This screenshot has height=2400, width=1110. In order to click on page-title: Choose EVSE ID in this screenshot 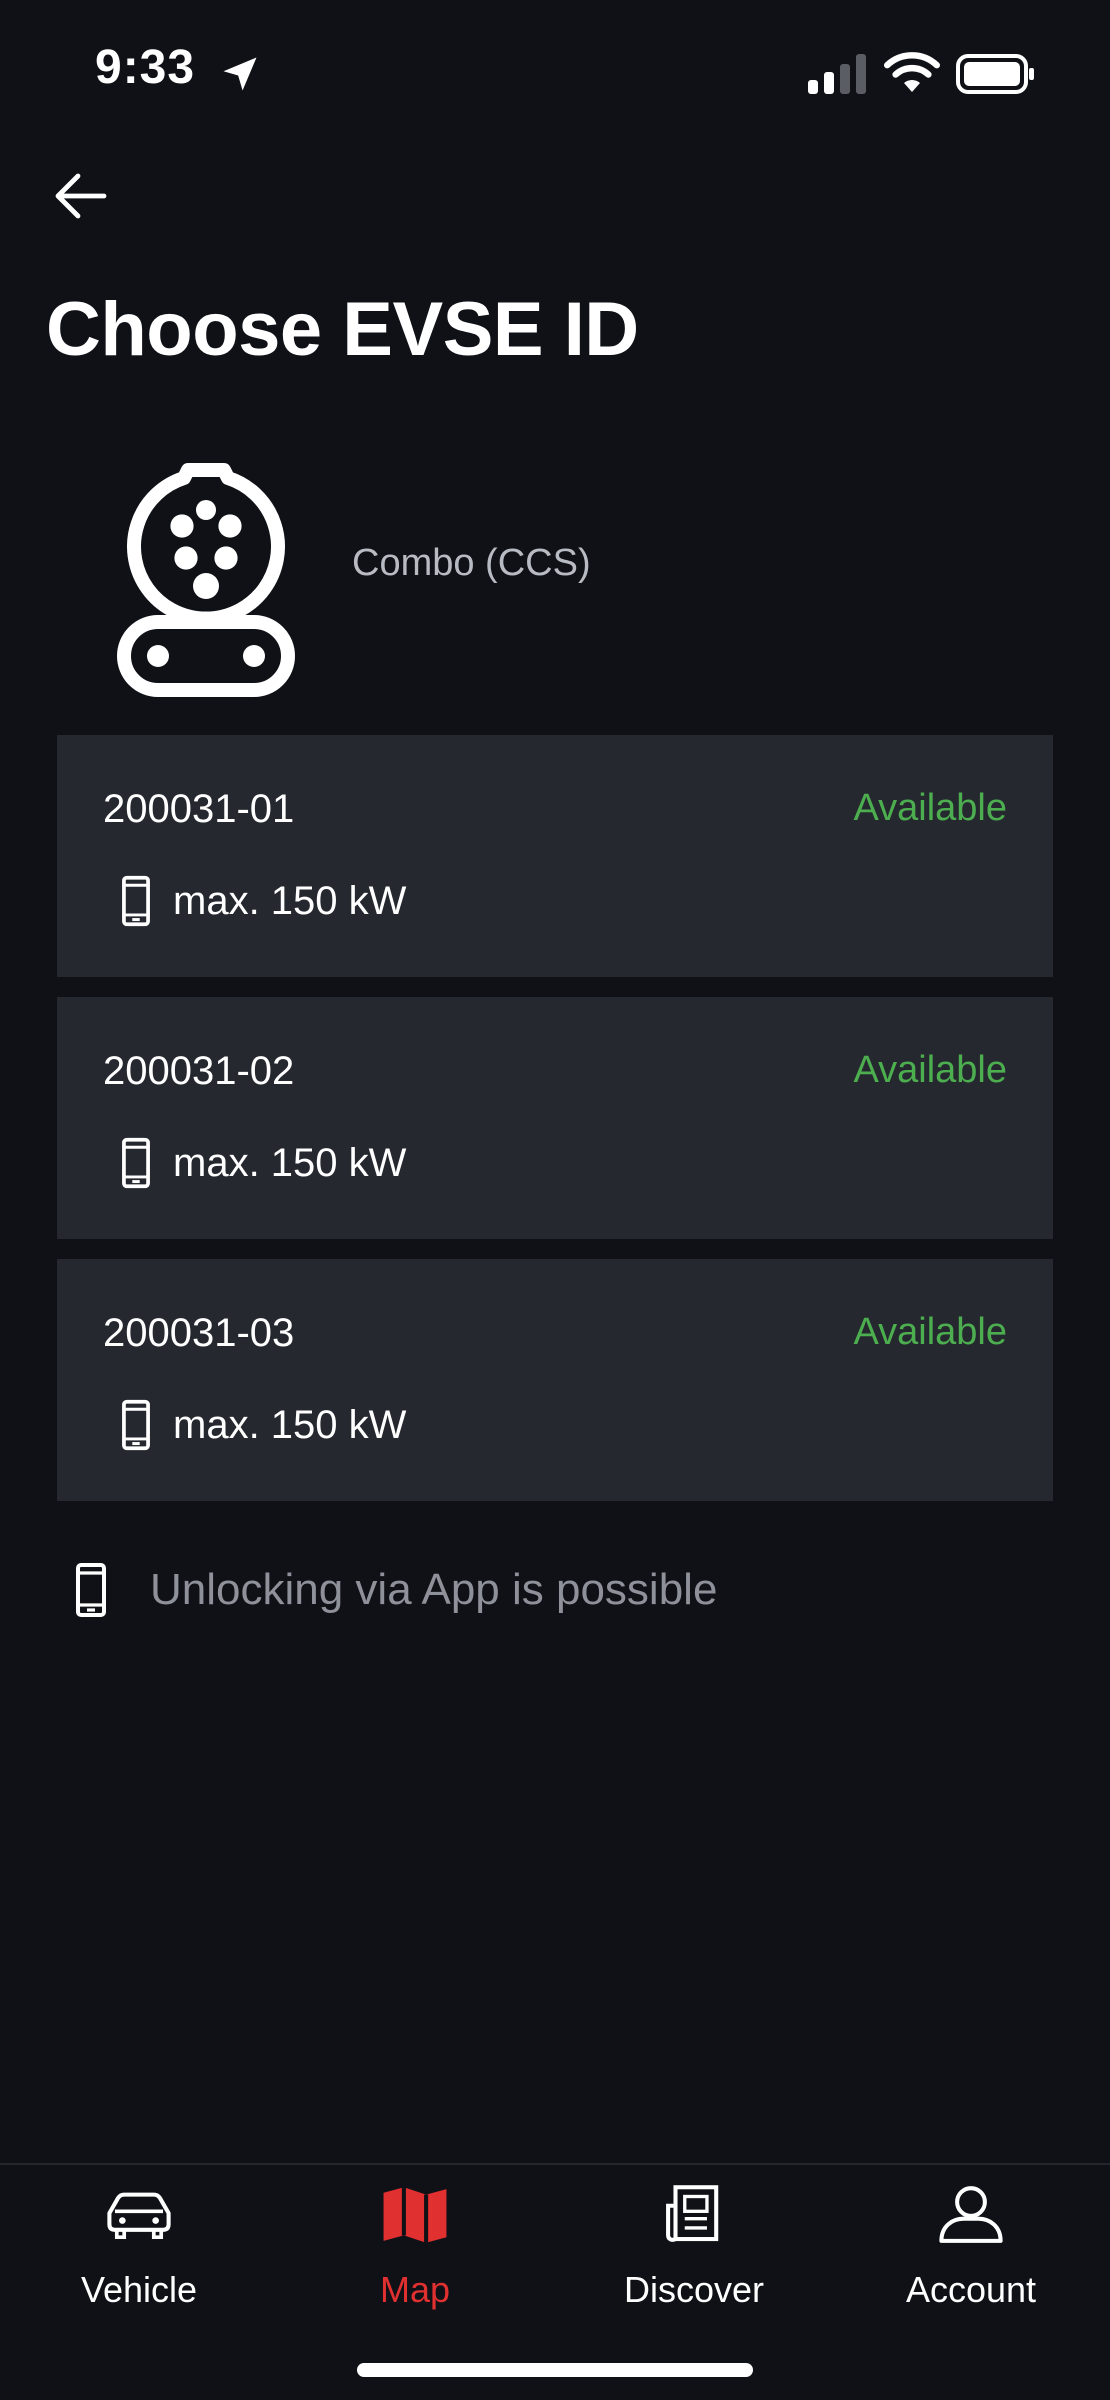, I will do `click(342, 329)`.